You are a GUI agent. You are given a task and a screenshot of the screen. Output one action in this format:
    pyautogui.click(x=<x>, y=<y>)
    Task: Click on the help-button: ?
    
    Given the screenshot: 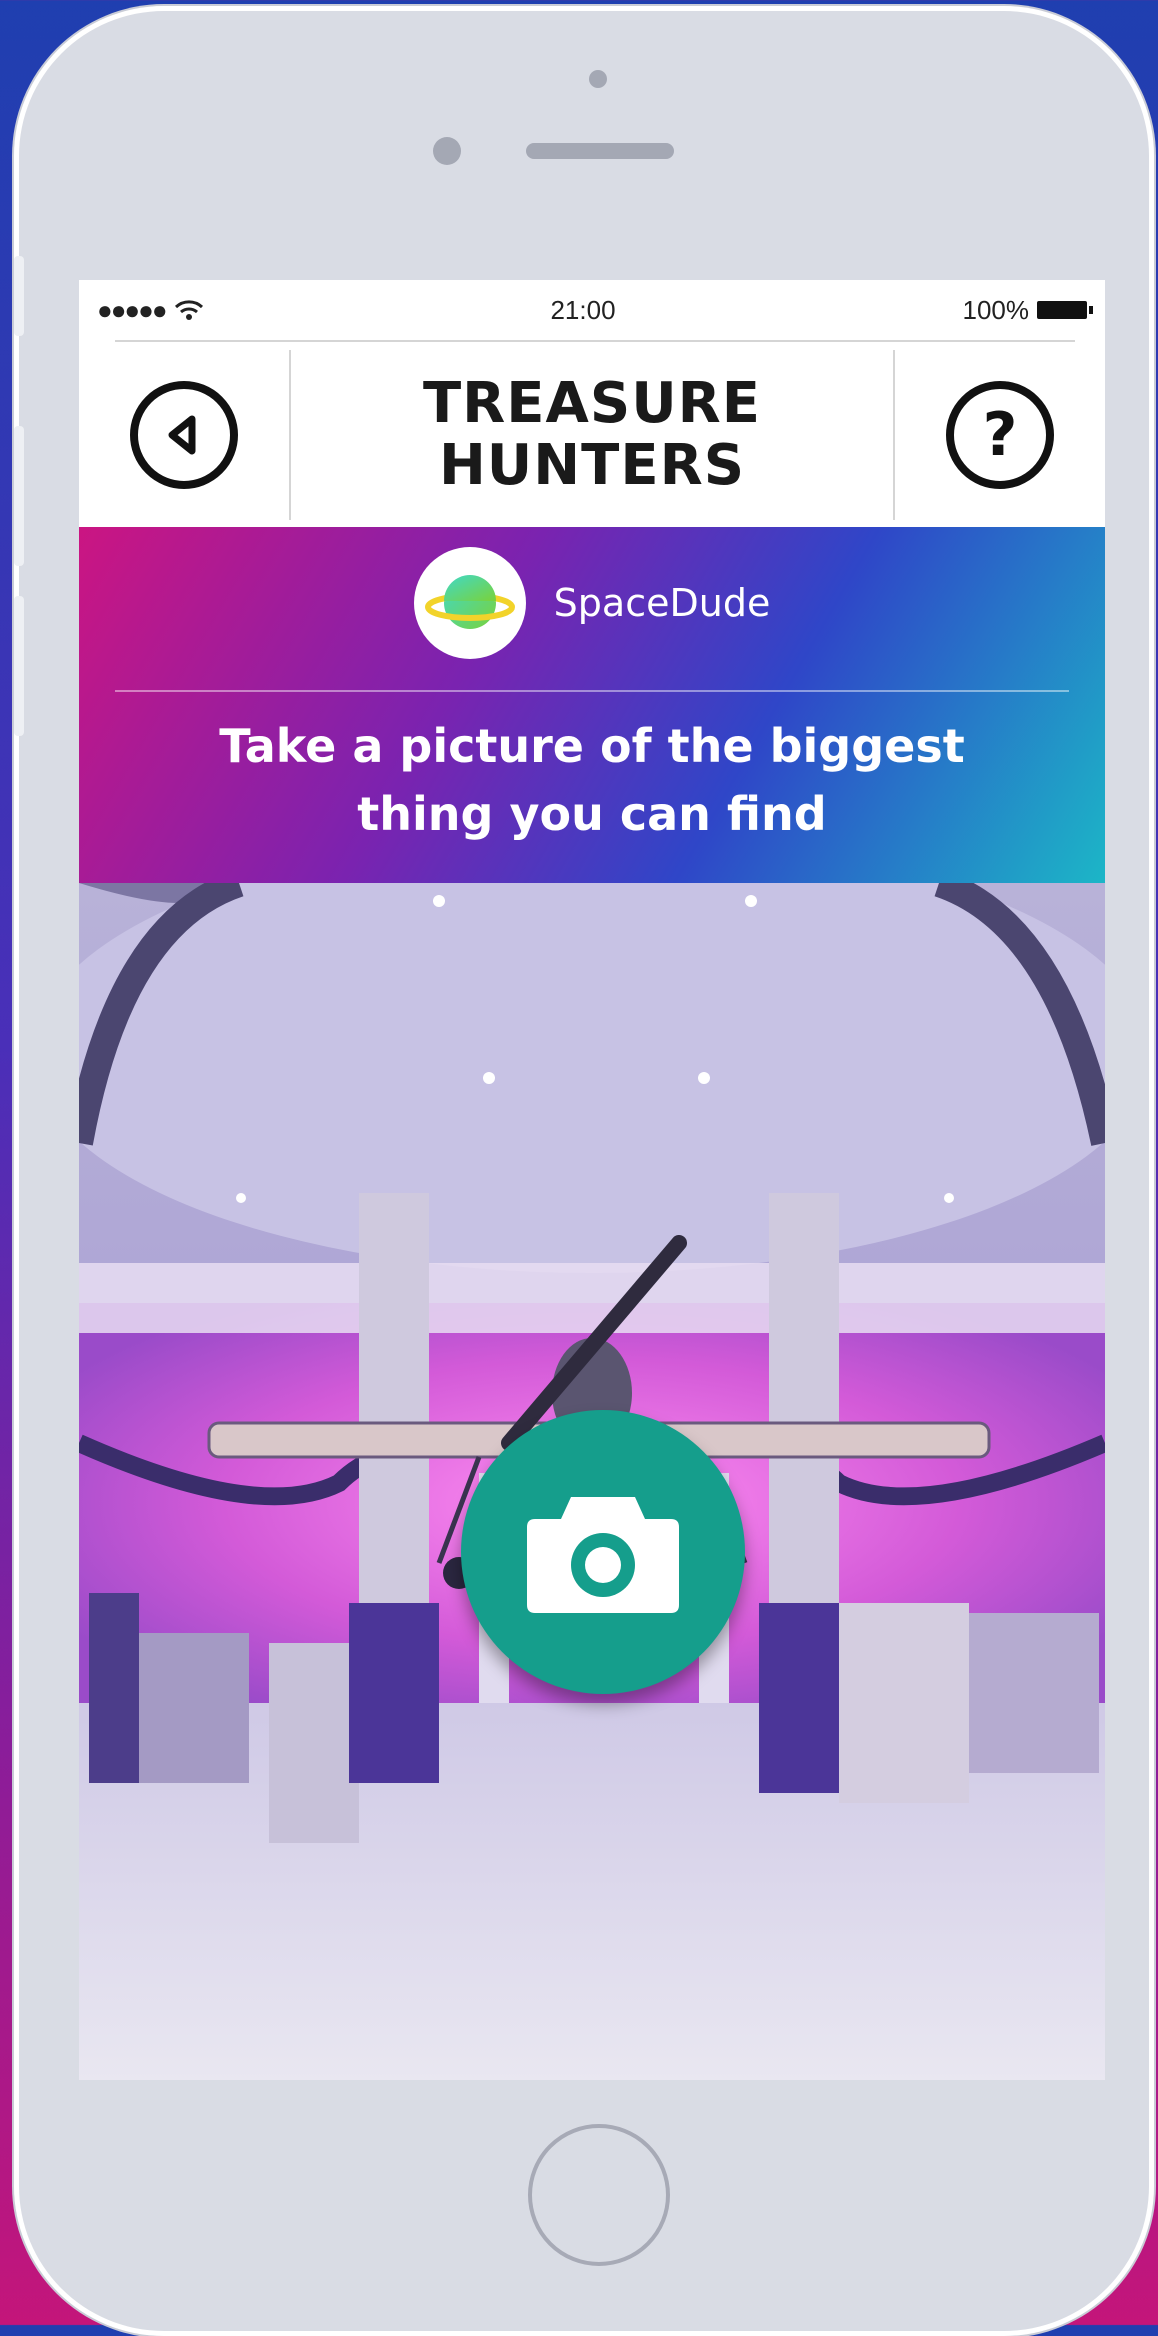 What is the action you would take?
    pyautogui.click(x=1000, y=434)
    